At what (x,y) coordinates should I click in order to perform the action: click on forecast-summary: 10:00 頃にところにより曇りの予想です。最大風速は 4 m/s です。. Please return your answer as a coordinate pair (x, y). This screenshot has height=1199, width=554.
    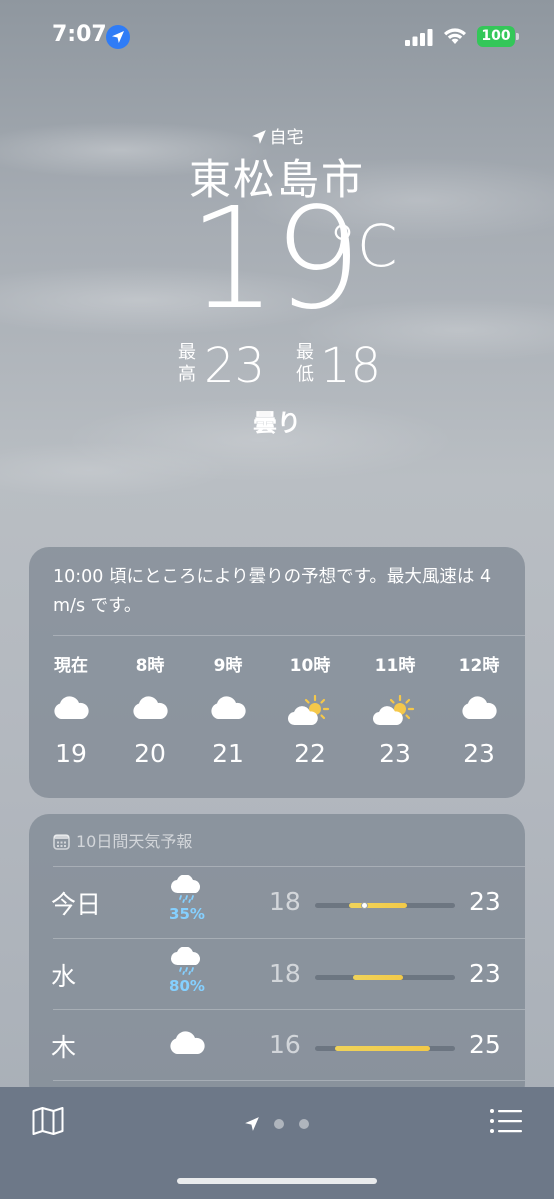
    Looking at the image, I should click on (272, 591).